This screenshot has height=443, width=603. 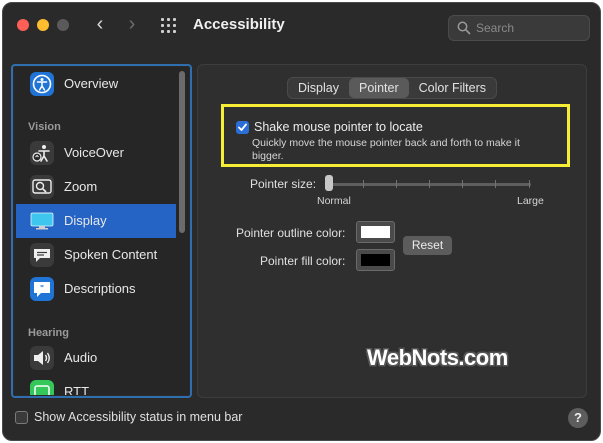 I want to click on sidebar-item-descriptions: " Descriptions, so click(x=96, y=289).